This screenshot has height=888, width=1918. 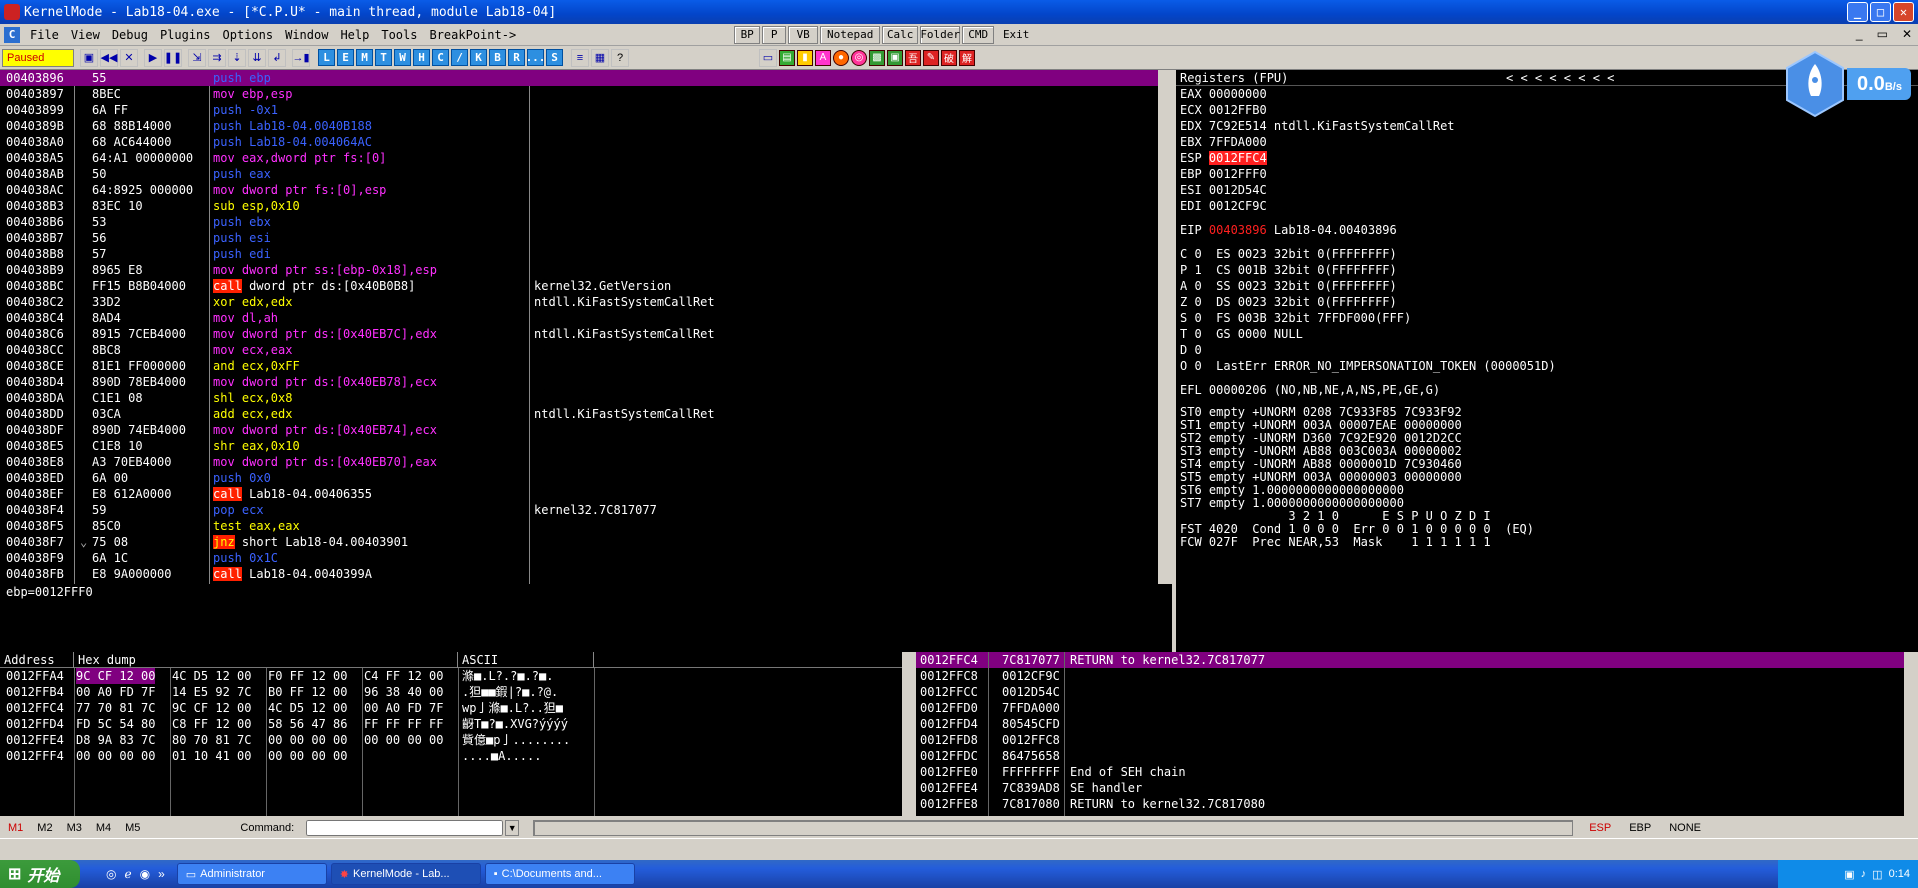 What do you see at coordinates (940, 34) in the screenshot?
I see `plugin-folder-button: Folder` at bounding box center [940, 34].